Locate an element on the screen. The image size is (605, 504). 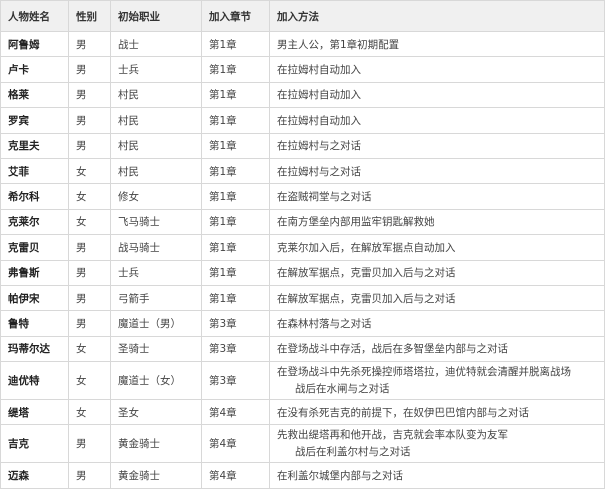
table-row: 玛蒂尔达 女 圣骑士 第3章 在登场战斗中存活，战后在多智堡垒内部与之对话 is located at coordinates (302, 349).